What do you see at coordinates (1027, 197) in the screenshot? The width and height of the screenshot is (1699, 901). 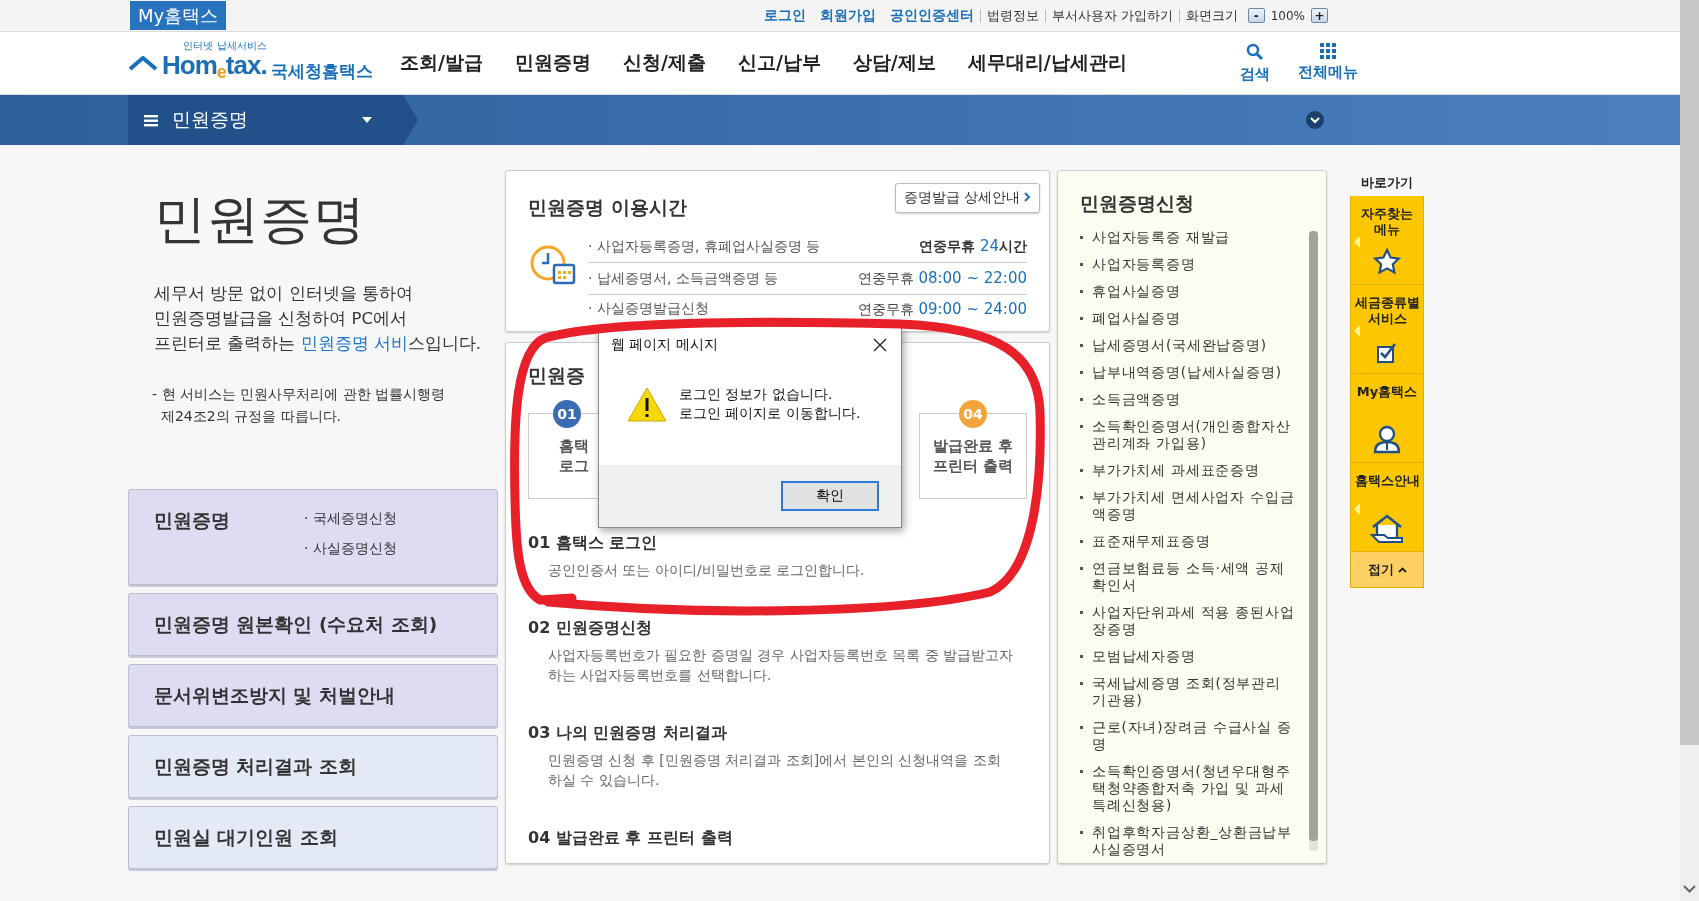 I see `chevron-right-icon` at bounding box center [1027, 197].